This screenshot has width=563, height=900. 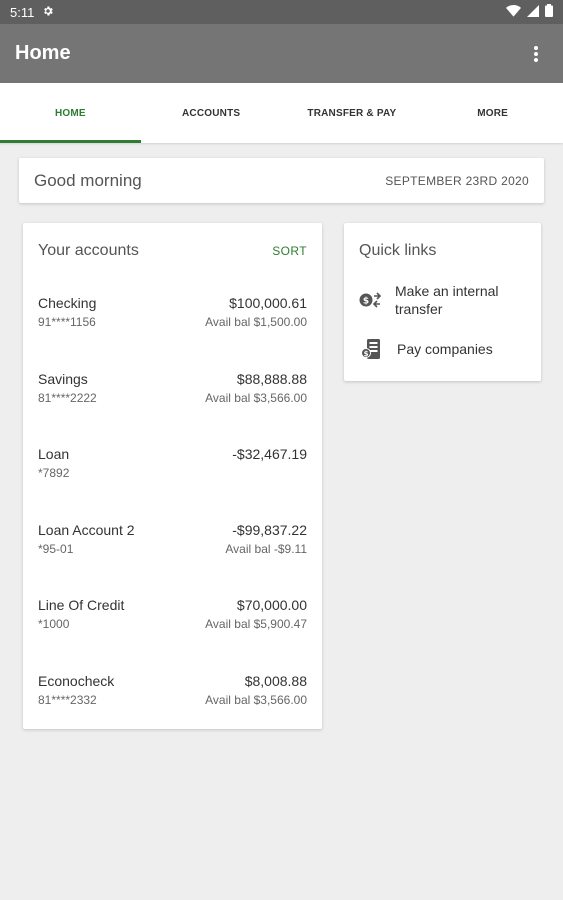 What do you see at coordinates (48, 12) in the screenshot?
I see `settings-icon` at bounding box center [48, 12].